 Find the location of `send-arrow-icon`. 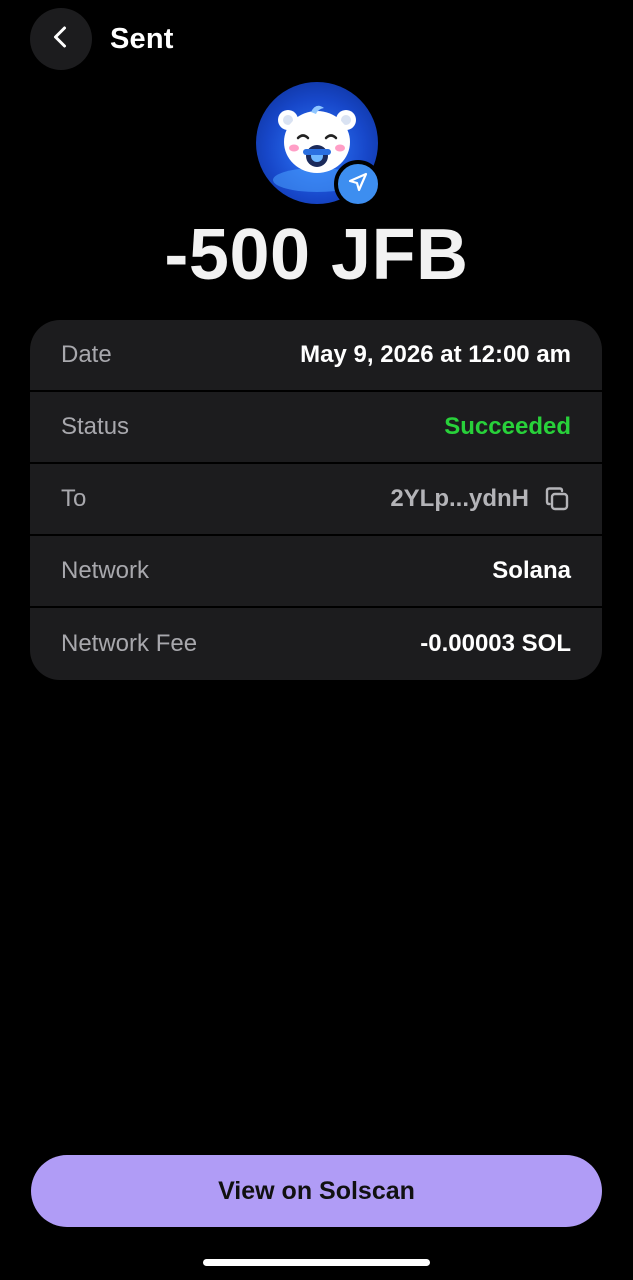

send-arrow-icon is located at coordinates (358, 184).